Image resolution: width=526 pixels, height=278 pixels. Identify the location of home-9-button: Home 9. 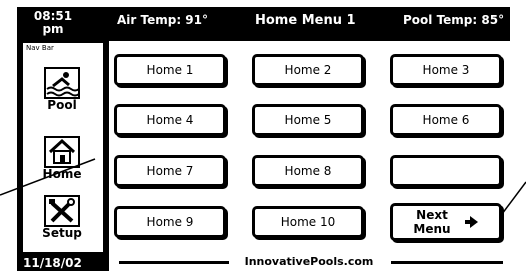
(170, 222).